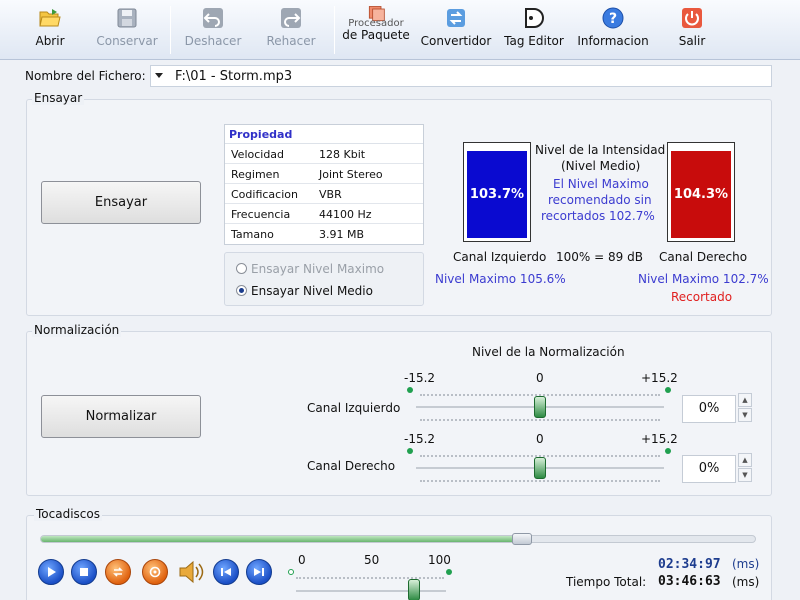 This screenshot has width=800, height=600. What do you see at coordinates (77, 330) in the screenshot?
I see `normalize-group-title: Normalización` at bounding box center [77, 330].